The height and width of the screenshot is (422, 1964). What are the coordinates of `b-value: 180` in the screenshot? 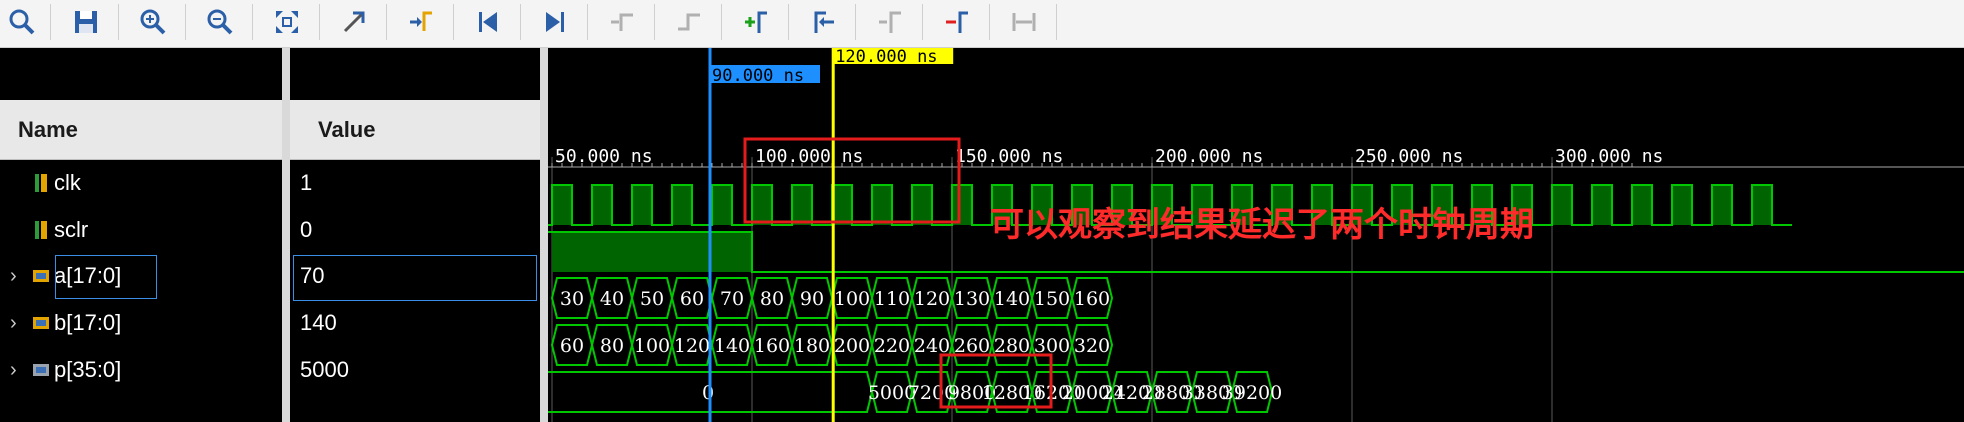 It's located at (812, 346).